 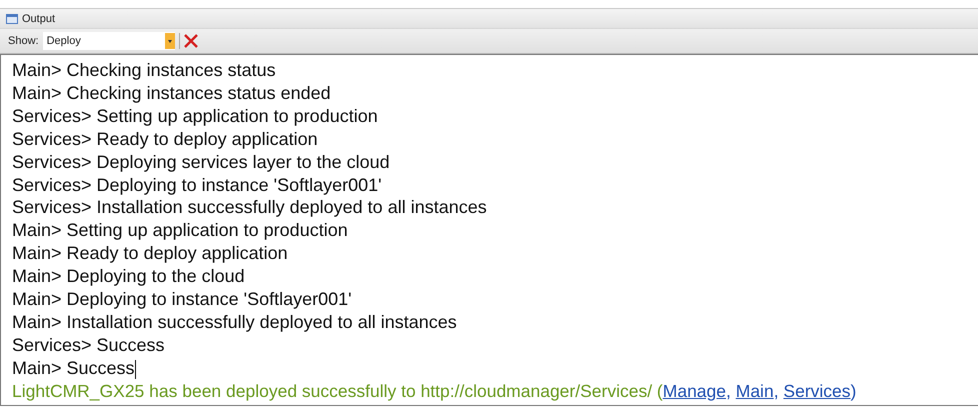 What do you see at coordinates (201, 162) in the screenshot?
I see `log-line: Services> Deploying services layer to the cloud` at bounding box center [201, 162].